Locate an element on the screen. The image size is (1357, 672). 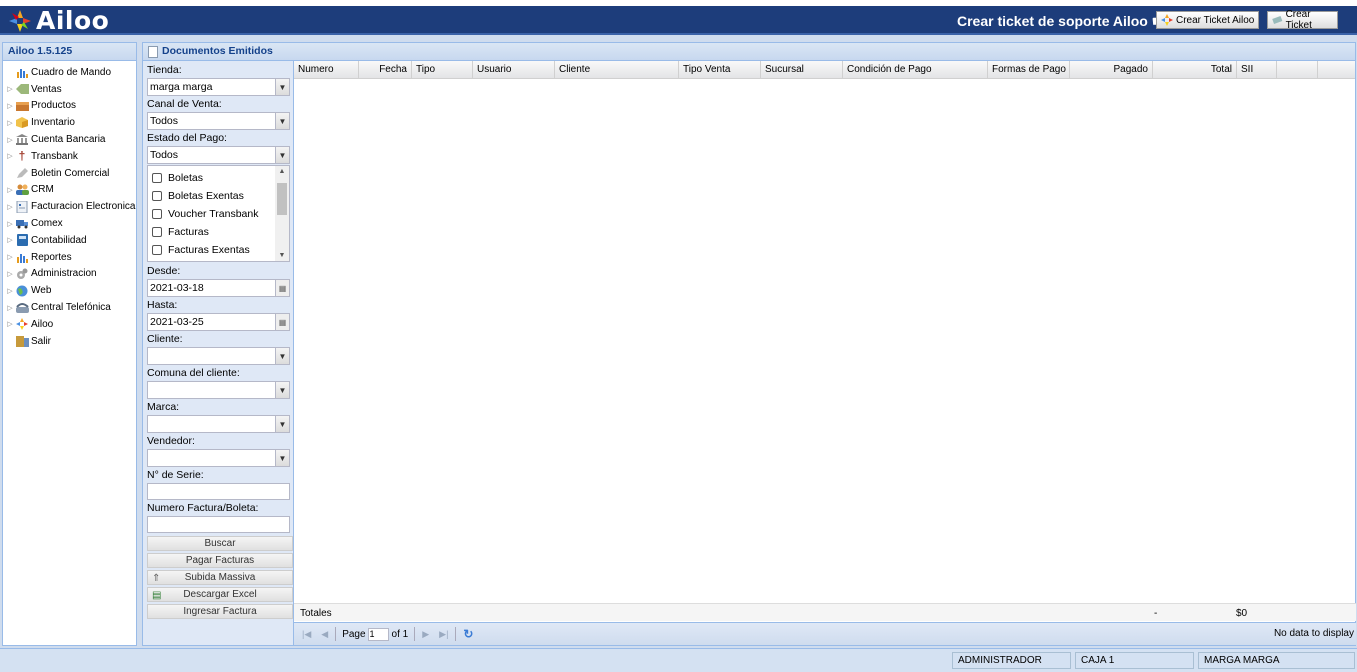
sidebar-item-web: ▷ Web is located at coordinates (71, 290).